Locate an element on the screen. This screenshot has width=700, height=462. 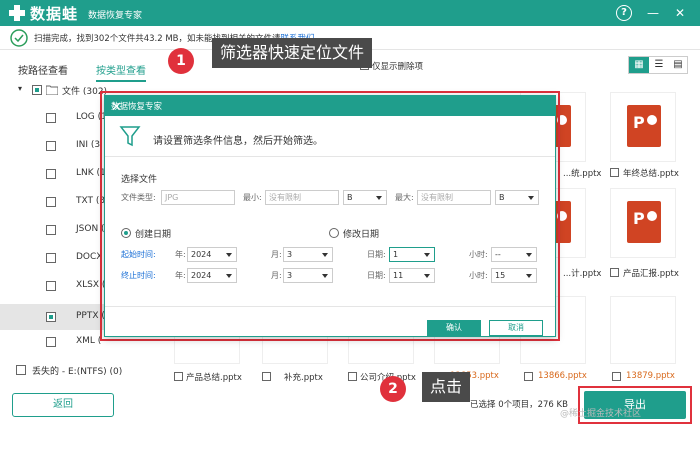
start-year-select: 2024 is located at coordinates (212, 254).